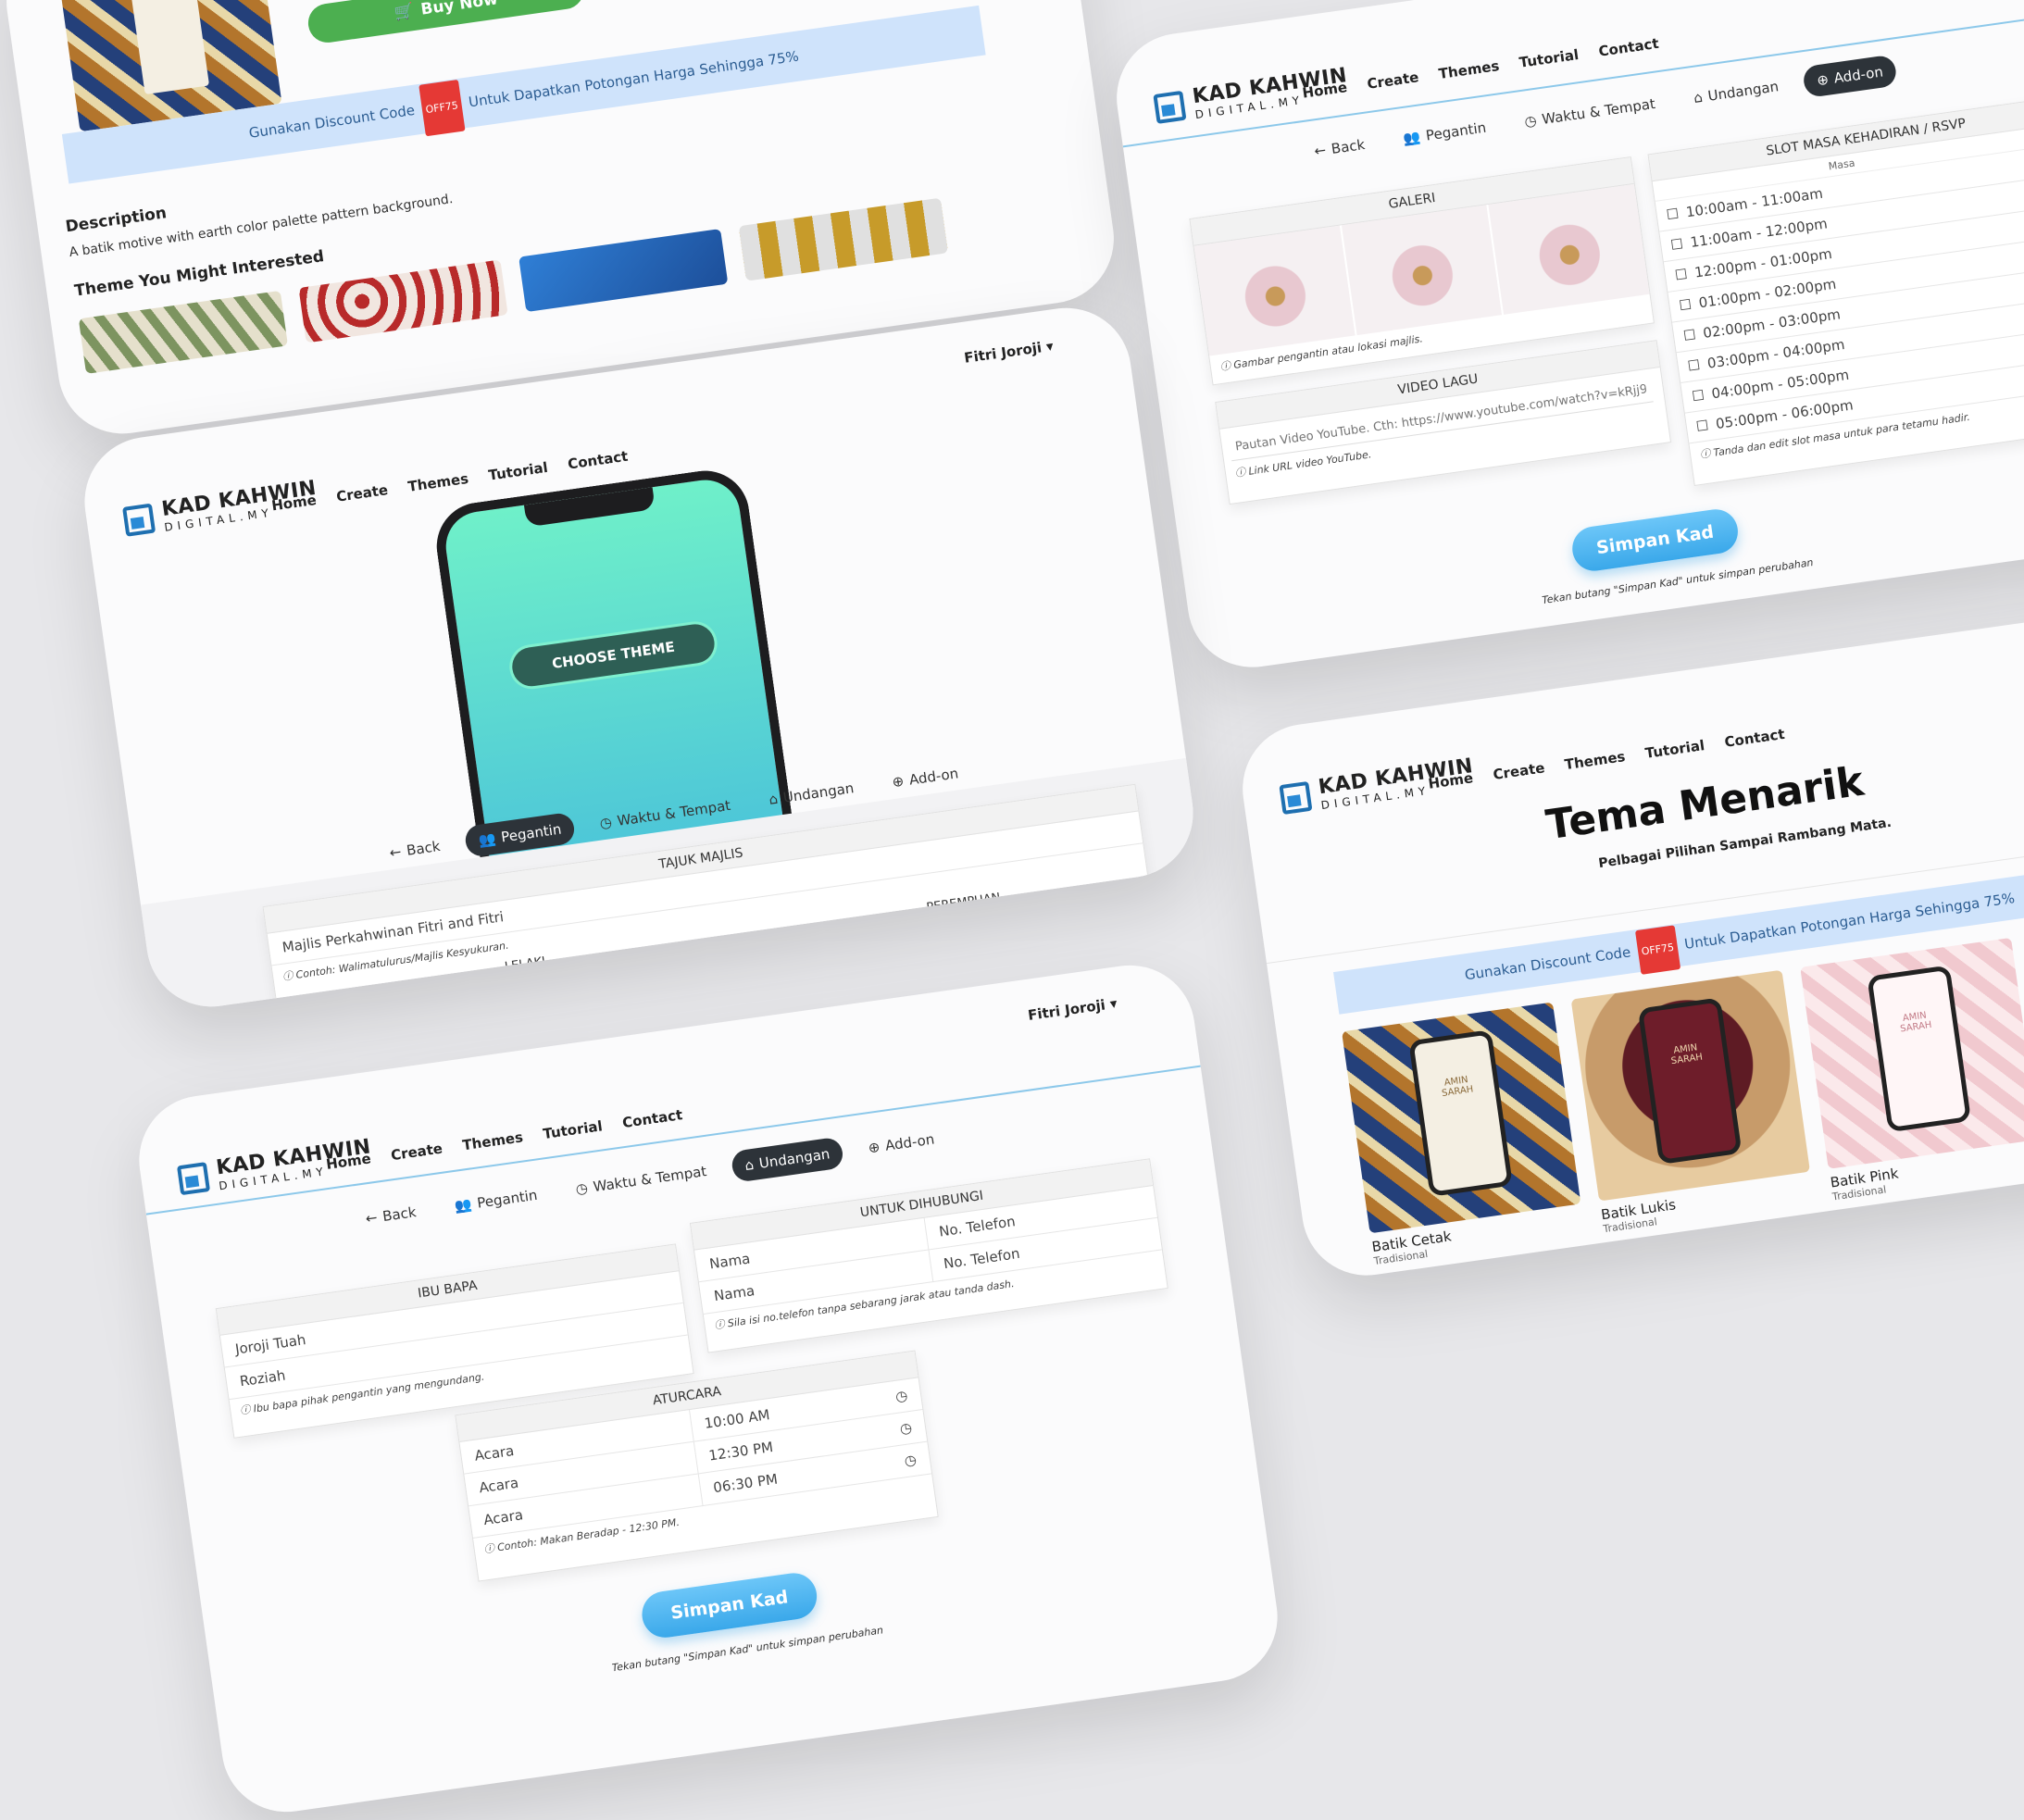  What do you see at coordinates (200, 274) in the screenshot?
I see `related-title: Theme You Might Interested` at bounding box center [200, 274].